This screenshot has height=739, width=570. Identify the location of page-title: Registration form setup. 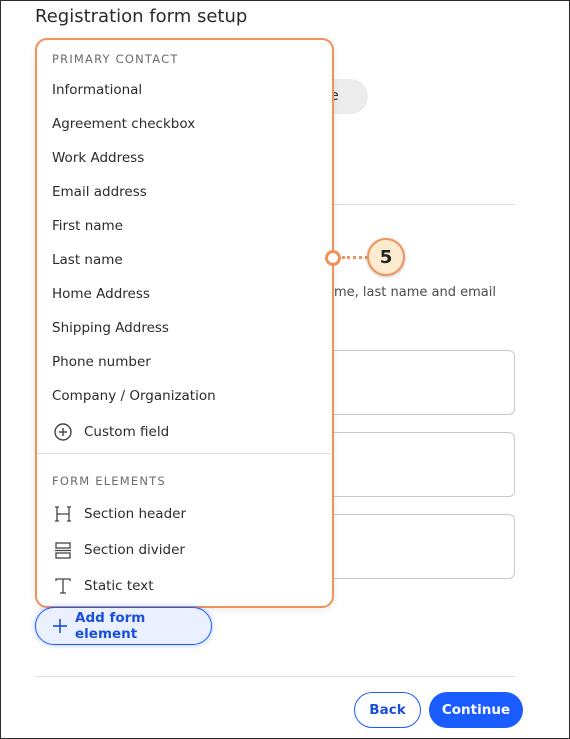
(141, 16).